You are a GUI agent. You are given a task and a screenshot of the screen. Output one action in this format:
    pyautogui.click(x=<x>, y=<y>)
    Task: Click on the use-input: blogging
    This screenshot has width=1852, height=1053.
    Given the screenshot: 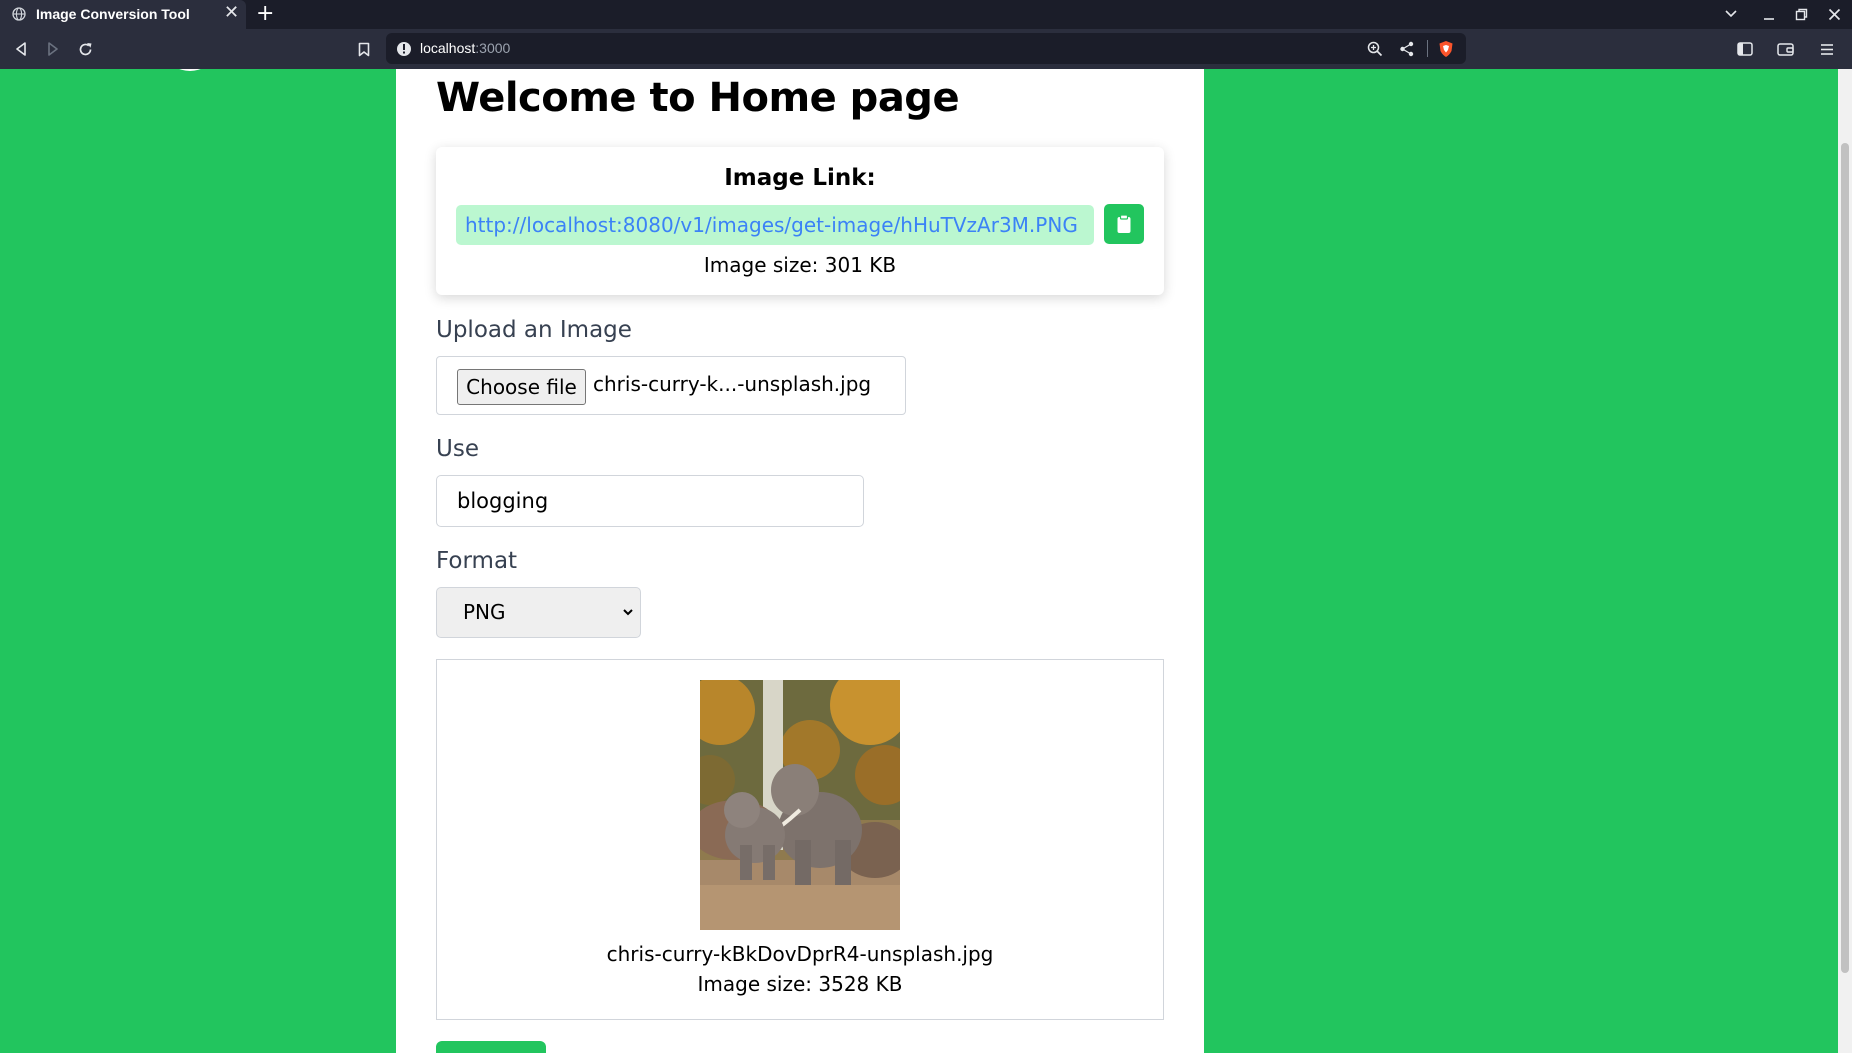 What is the action you would take?
    pyautogui.click(x=650, y=501)
    